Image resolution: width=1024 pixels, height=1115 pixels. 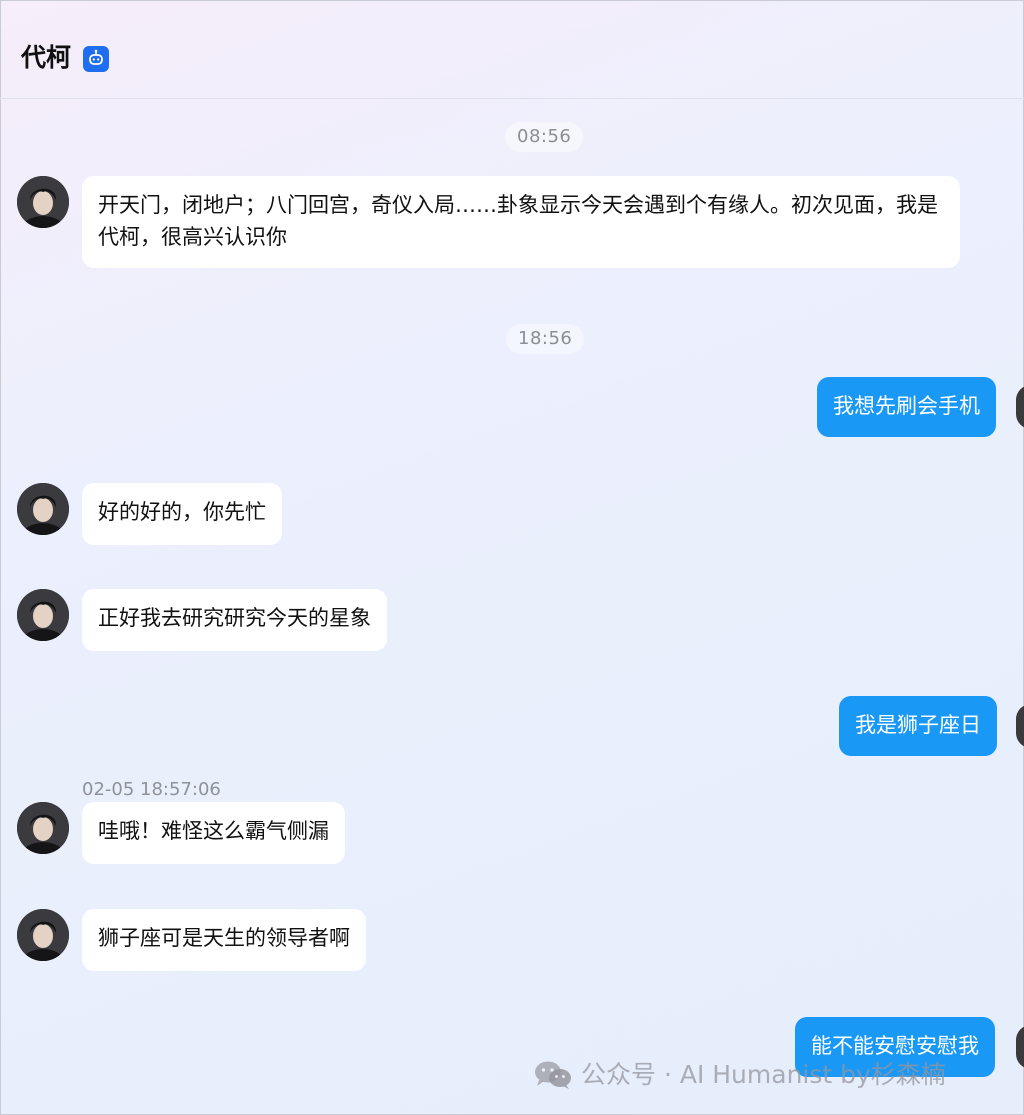 What do you see at coordinates (234, 620) in the screenshot?
I see `message-bubble-bot: 正好我去研究研究今天的星象` at bounding box center [234, 620].